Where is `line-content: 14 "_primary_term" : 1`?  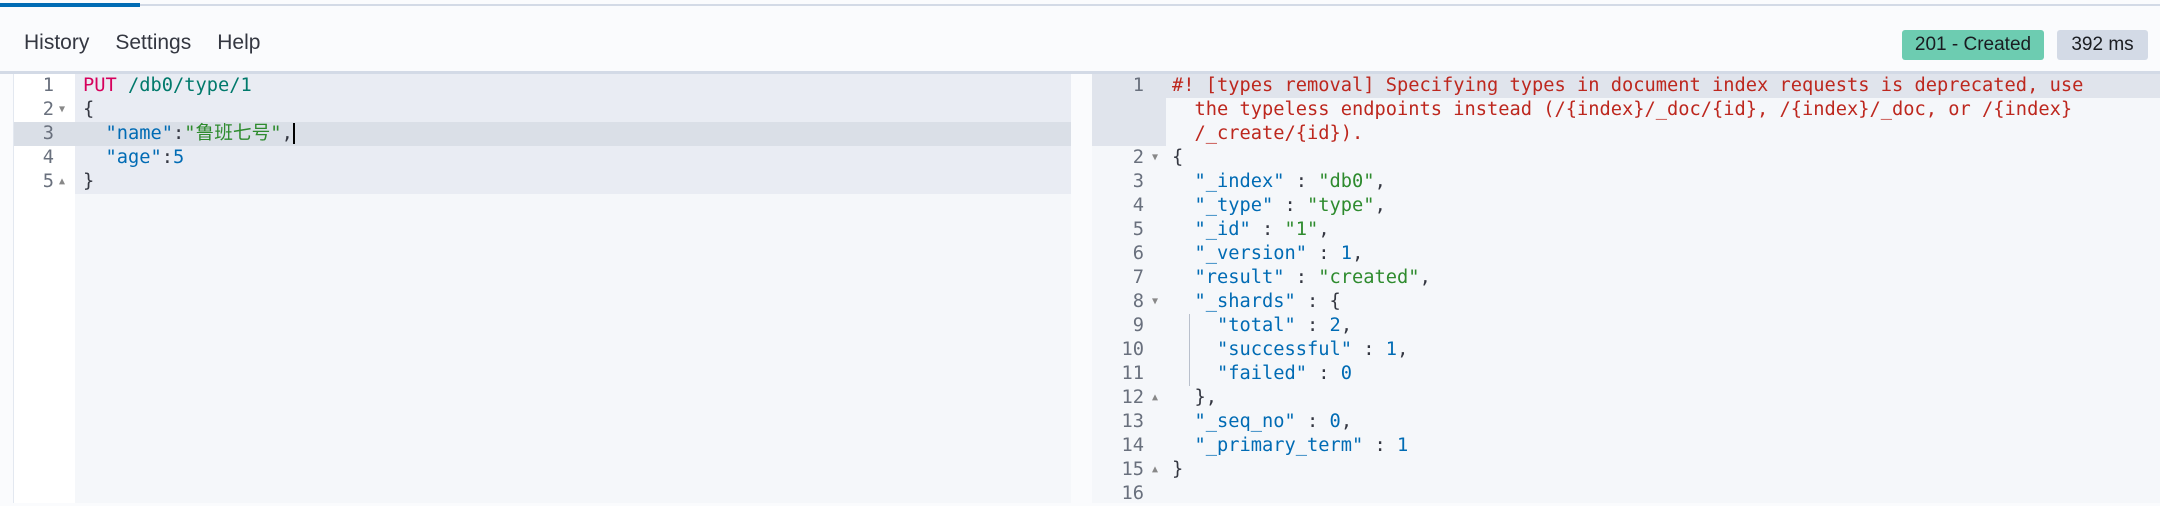 line-content: 14 "_primary_term" : 1 is located at coordinates (1626, 446).